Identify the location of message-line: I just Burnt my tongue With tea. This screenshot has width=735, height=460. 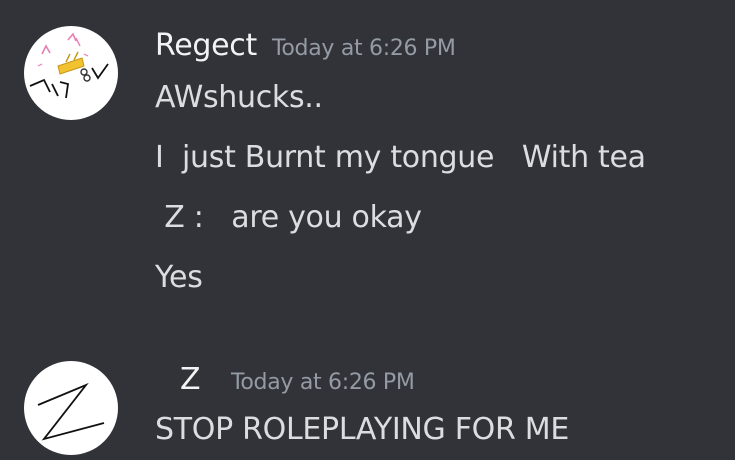
(400, 157).